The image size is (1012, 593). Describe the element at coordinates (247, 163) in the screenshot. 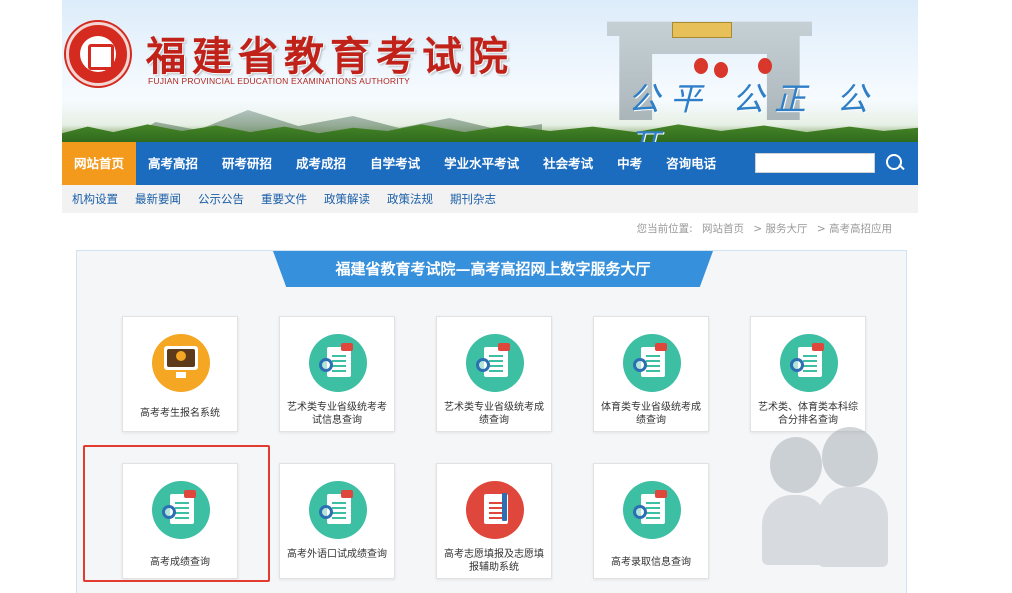

I see `nav-item-postgrad: 研考研招` at that location.